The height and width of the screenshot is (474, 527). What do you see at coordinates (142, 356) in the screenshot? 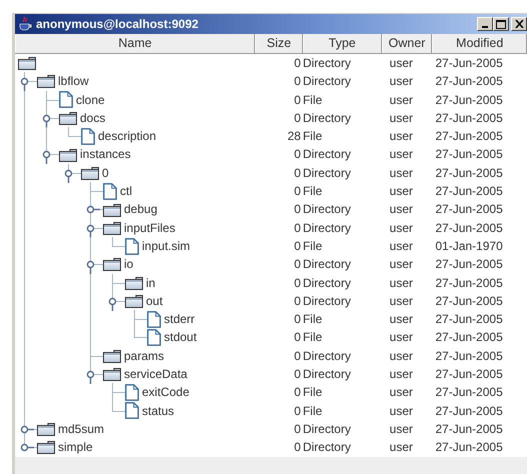
I see `file-name: params` at bounding box center [142, 356].